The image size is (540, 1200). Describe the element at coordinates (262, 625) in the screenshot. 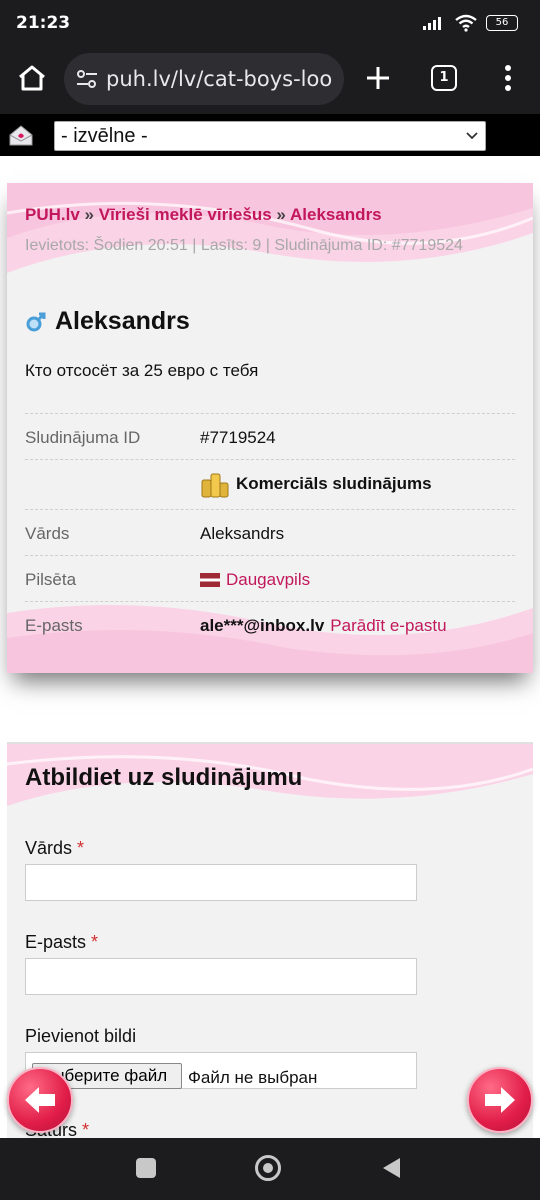

I see `email-masked: ale***@inbox.lv` at that location.